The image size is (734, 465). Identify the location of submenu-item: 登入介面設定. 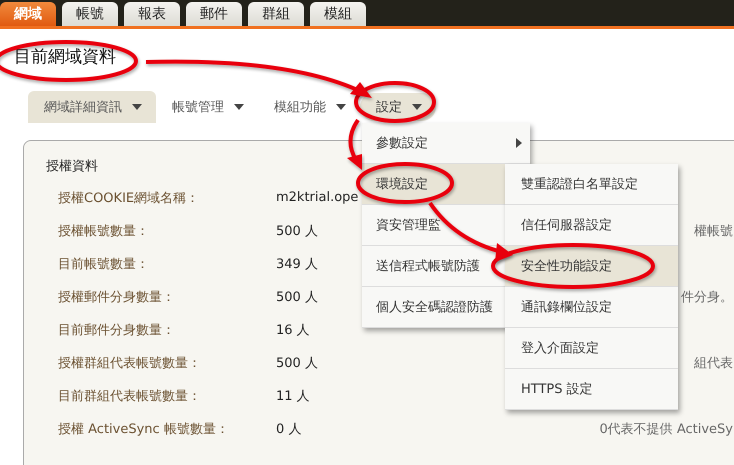
(591, 348).